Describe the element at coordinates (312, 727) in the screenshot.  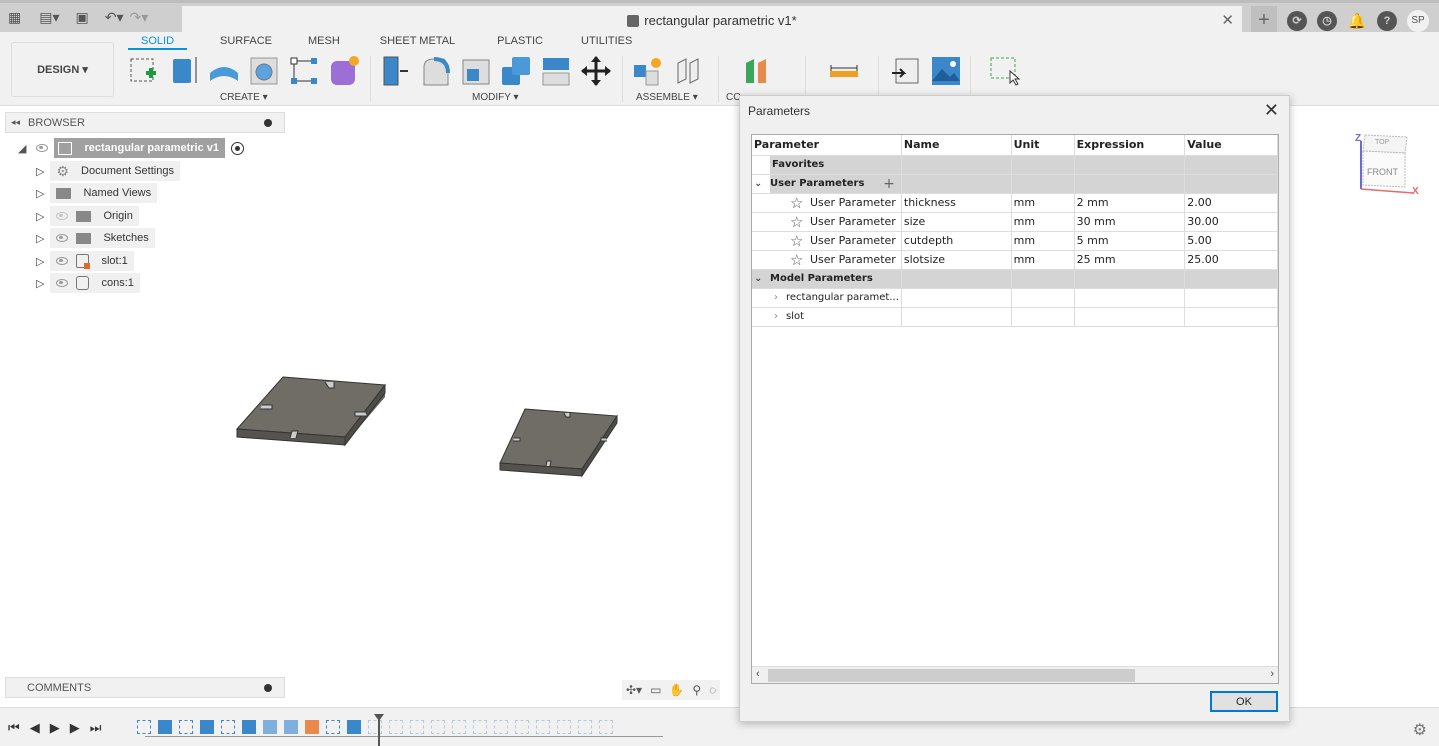
I see `timeline-pin` at that location.